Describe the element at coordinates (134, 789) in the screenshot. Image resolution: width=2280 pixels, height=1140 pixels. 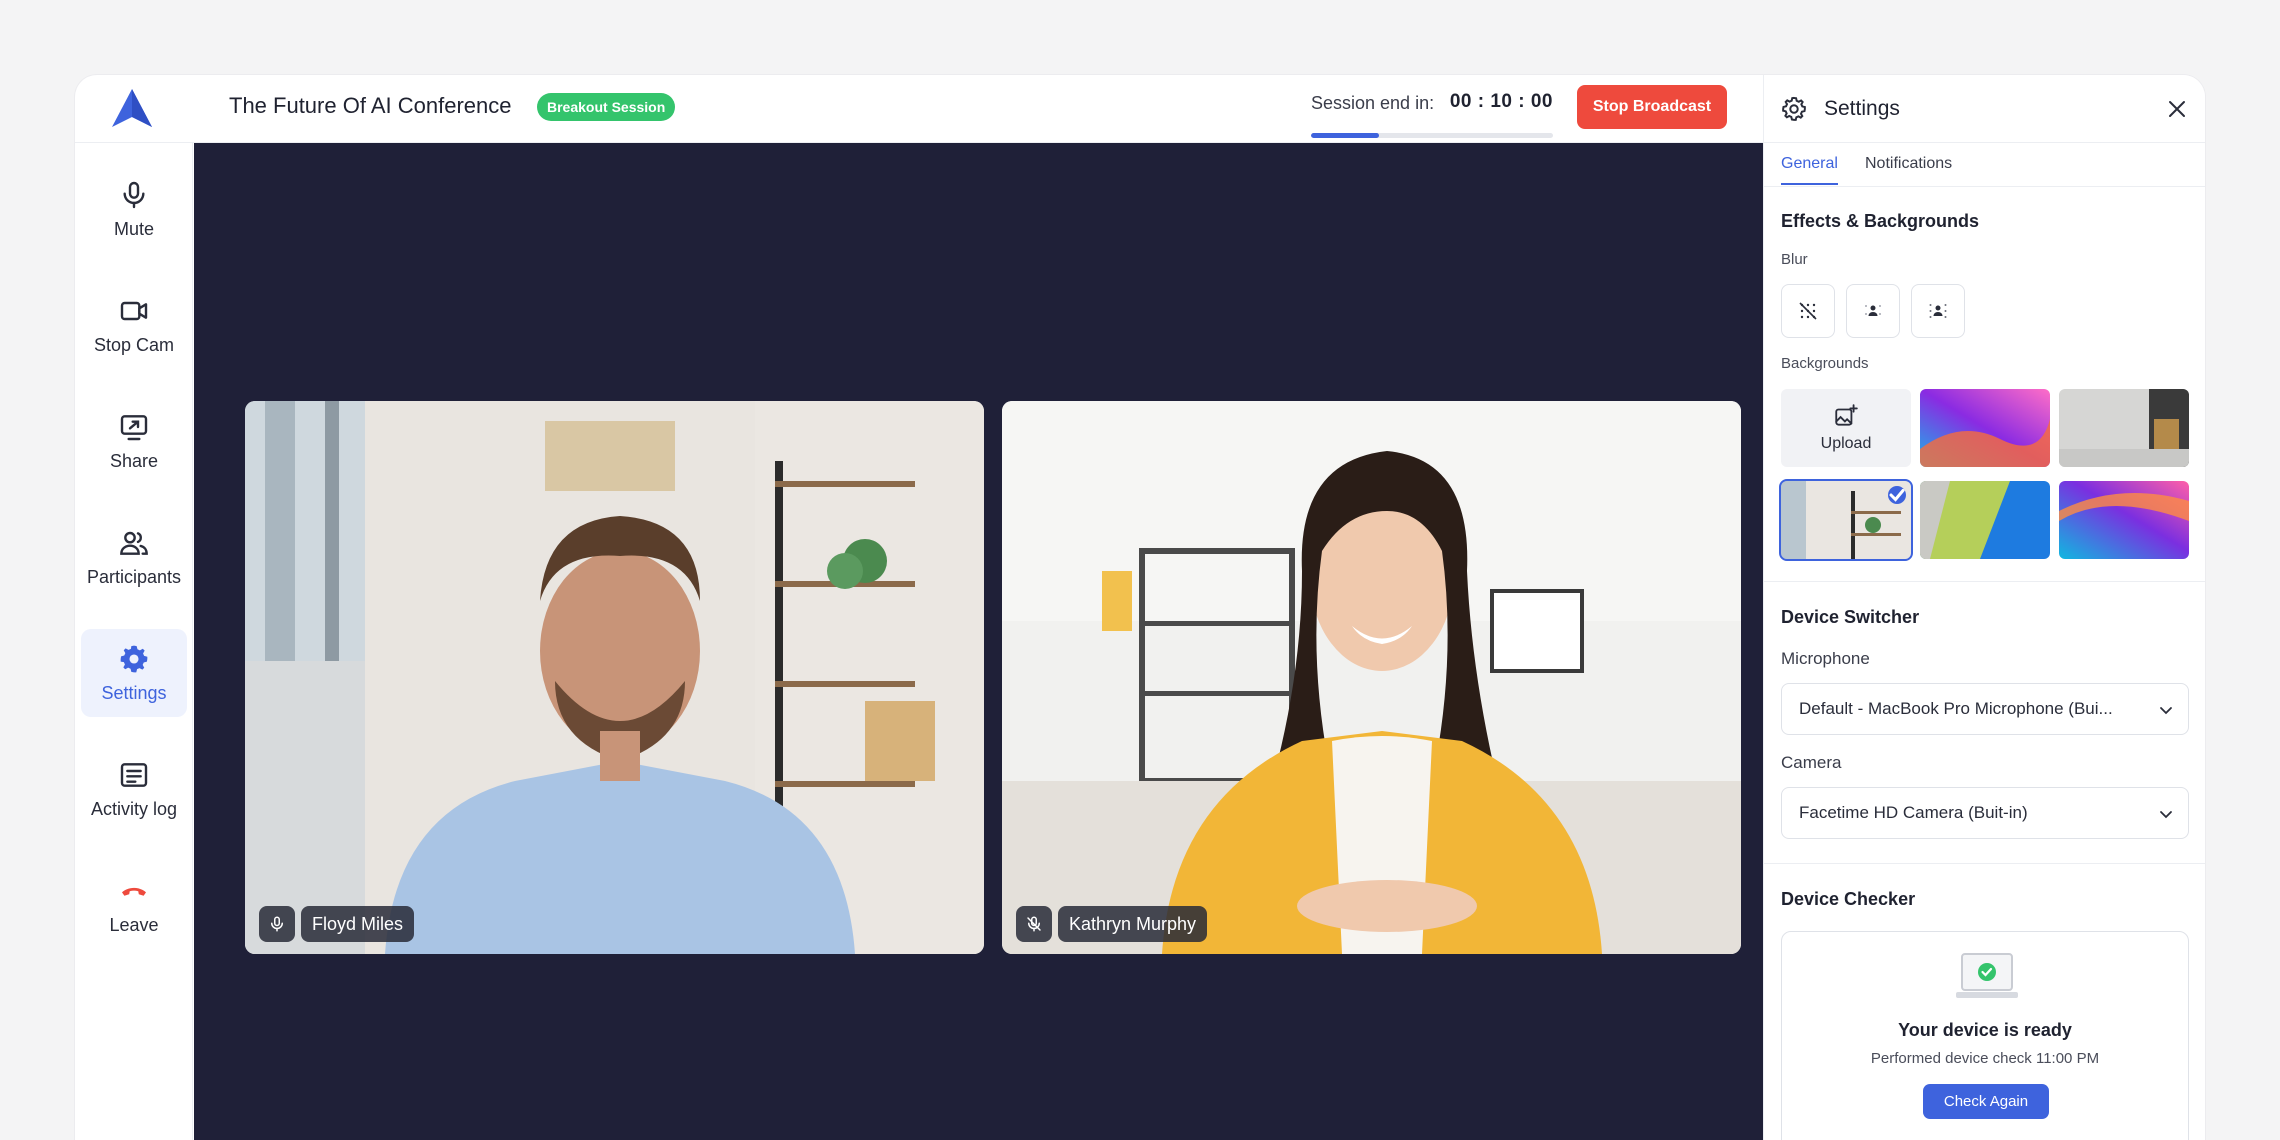
I see `sidebar-item-activity-log: Activity log` at that location.